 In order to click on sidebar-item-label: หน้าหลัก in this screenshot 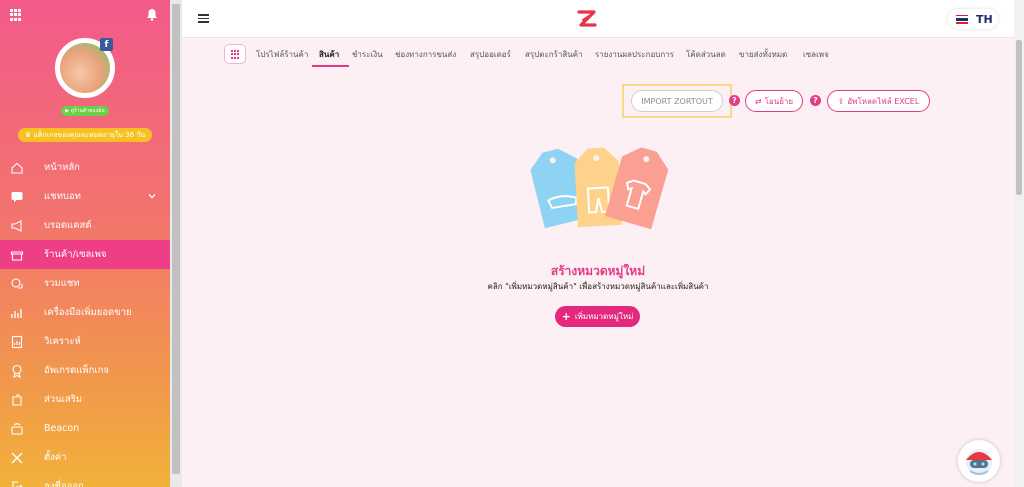, I will do `click(62, 167)`.